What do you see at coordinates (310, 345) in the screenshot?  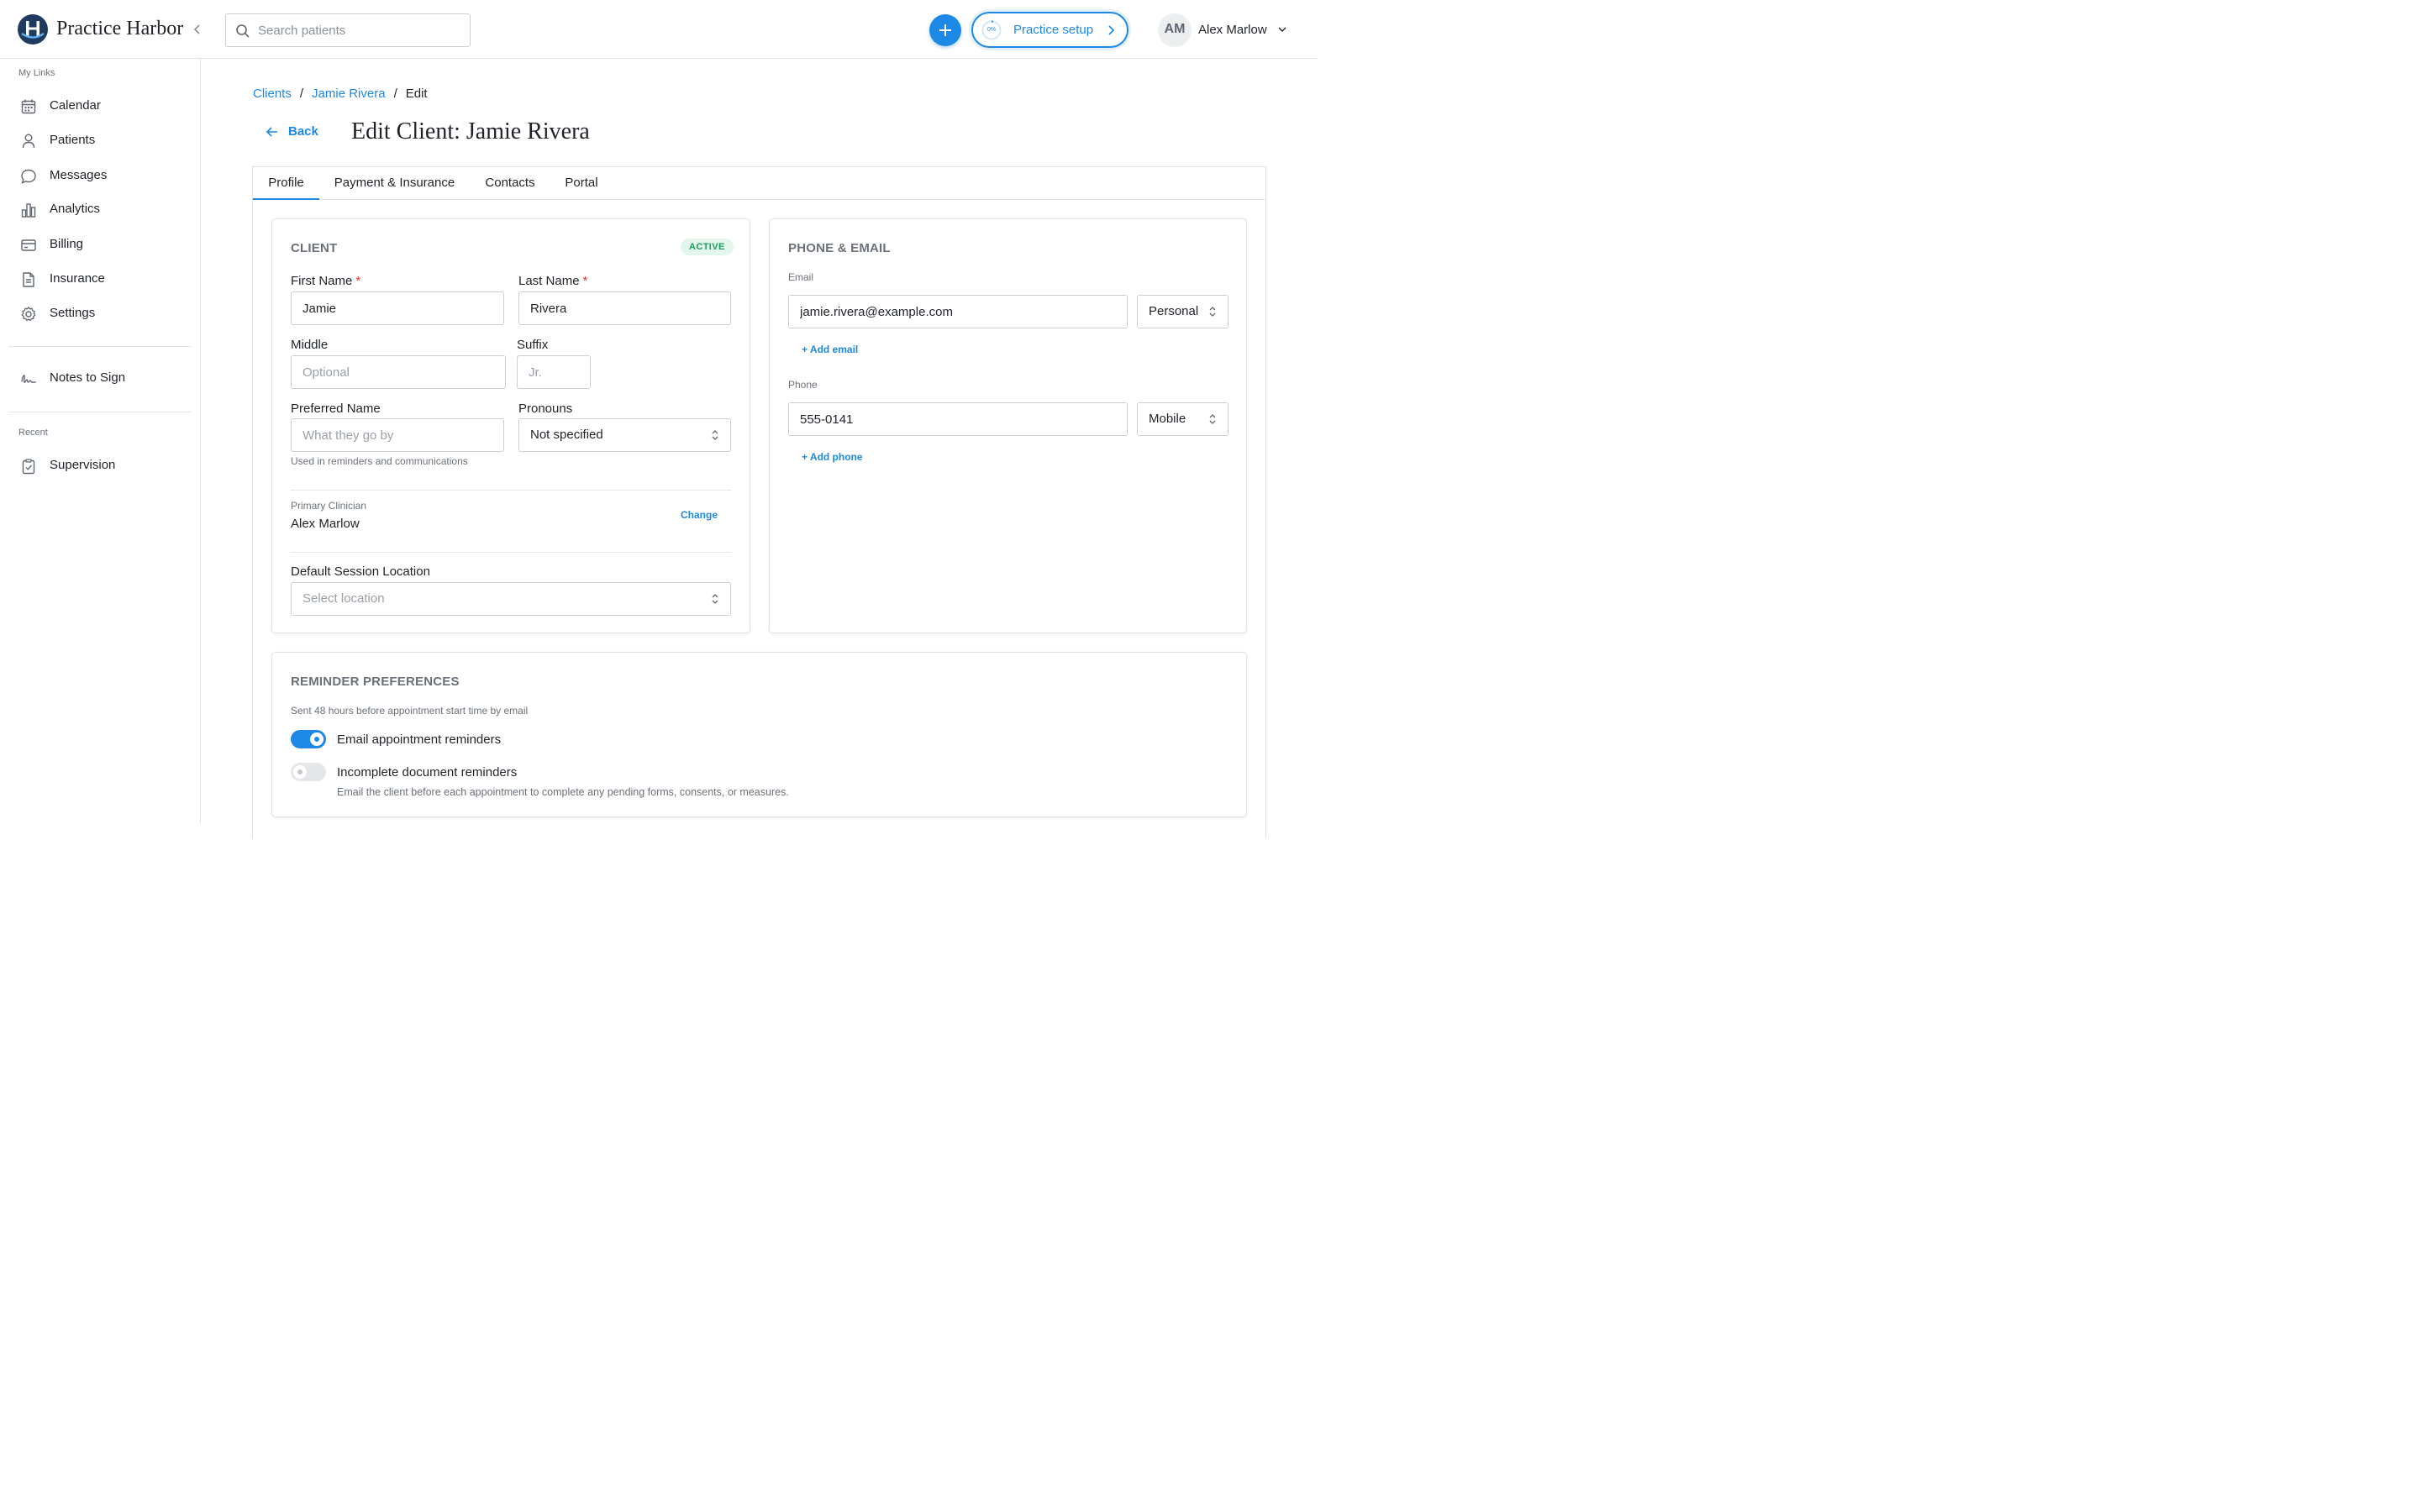 I see `middle-name-label: Middle` at bounding box center [310, 345].